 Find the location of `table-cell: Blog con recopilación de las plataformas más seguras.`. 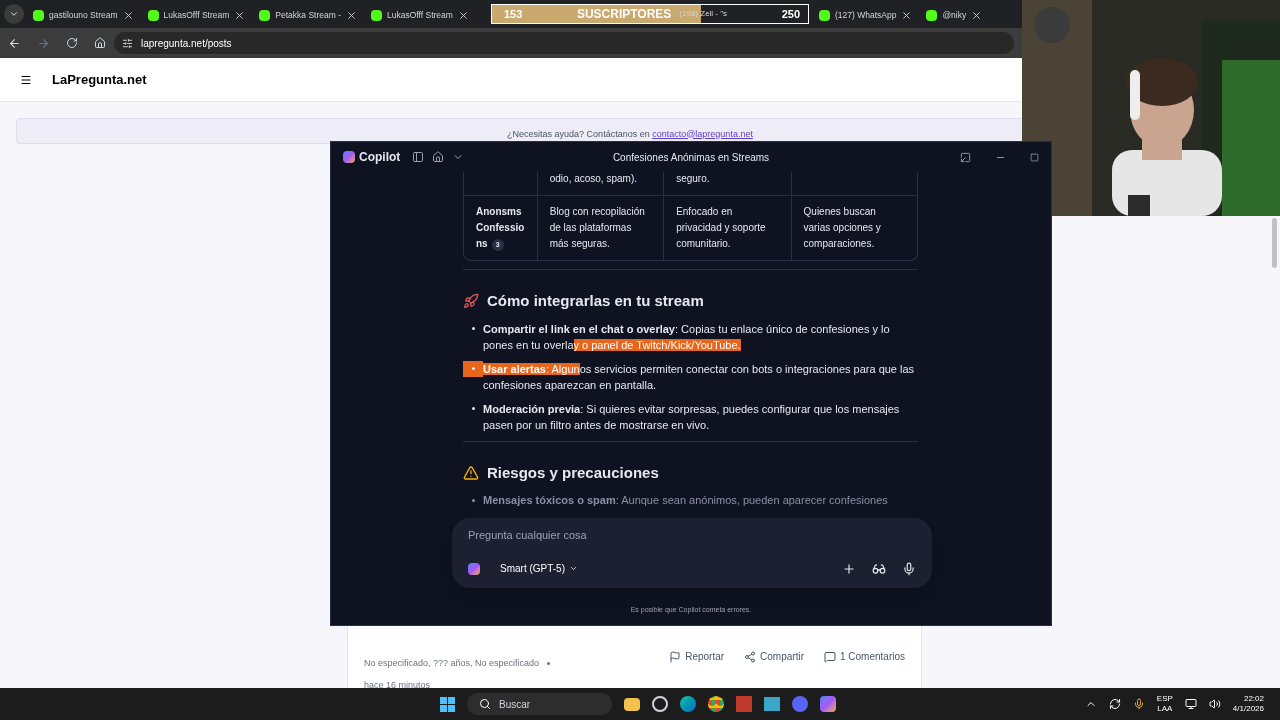

table-cell: Blog con recopilación de las plataformas más seguras. is located at coordinates (600, 228).